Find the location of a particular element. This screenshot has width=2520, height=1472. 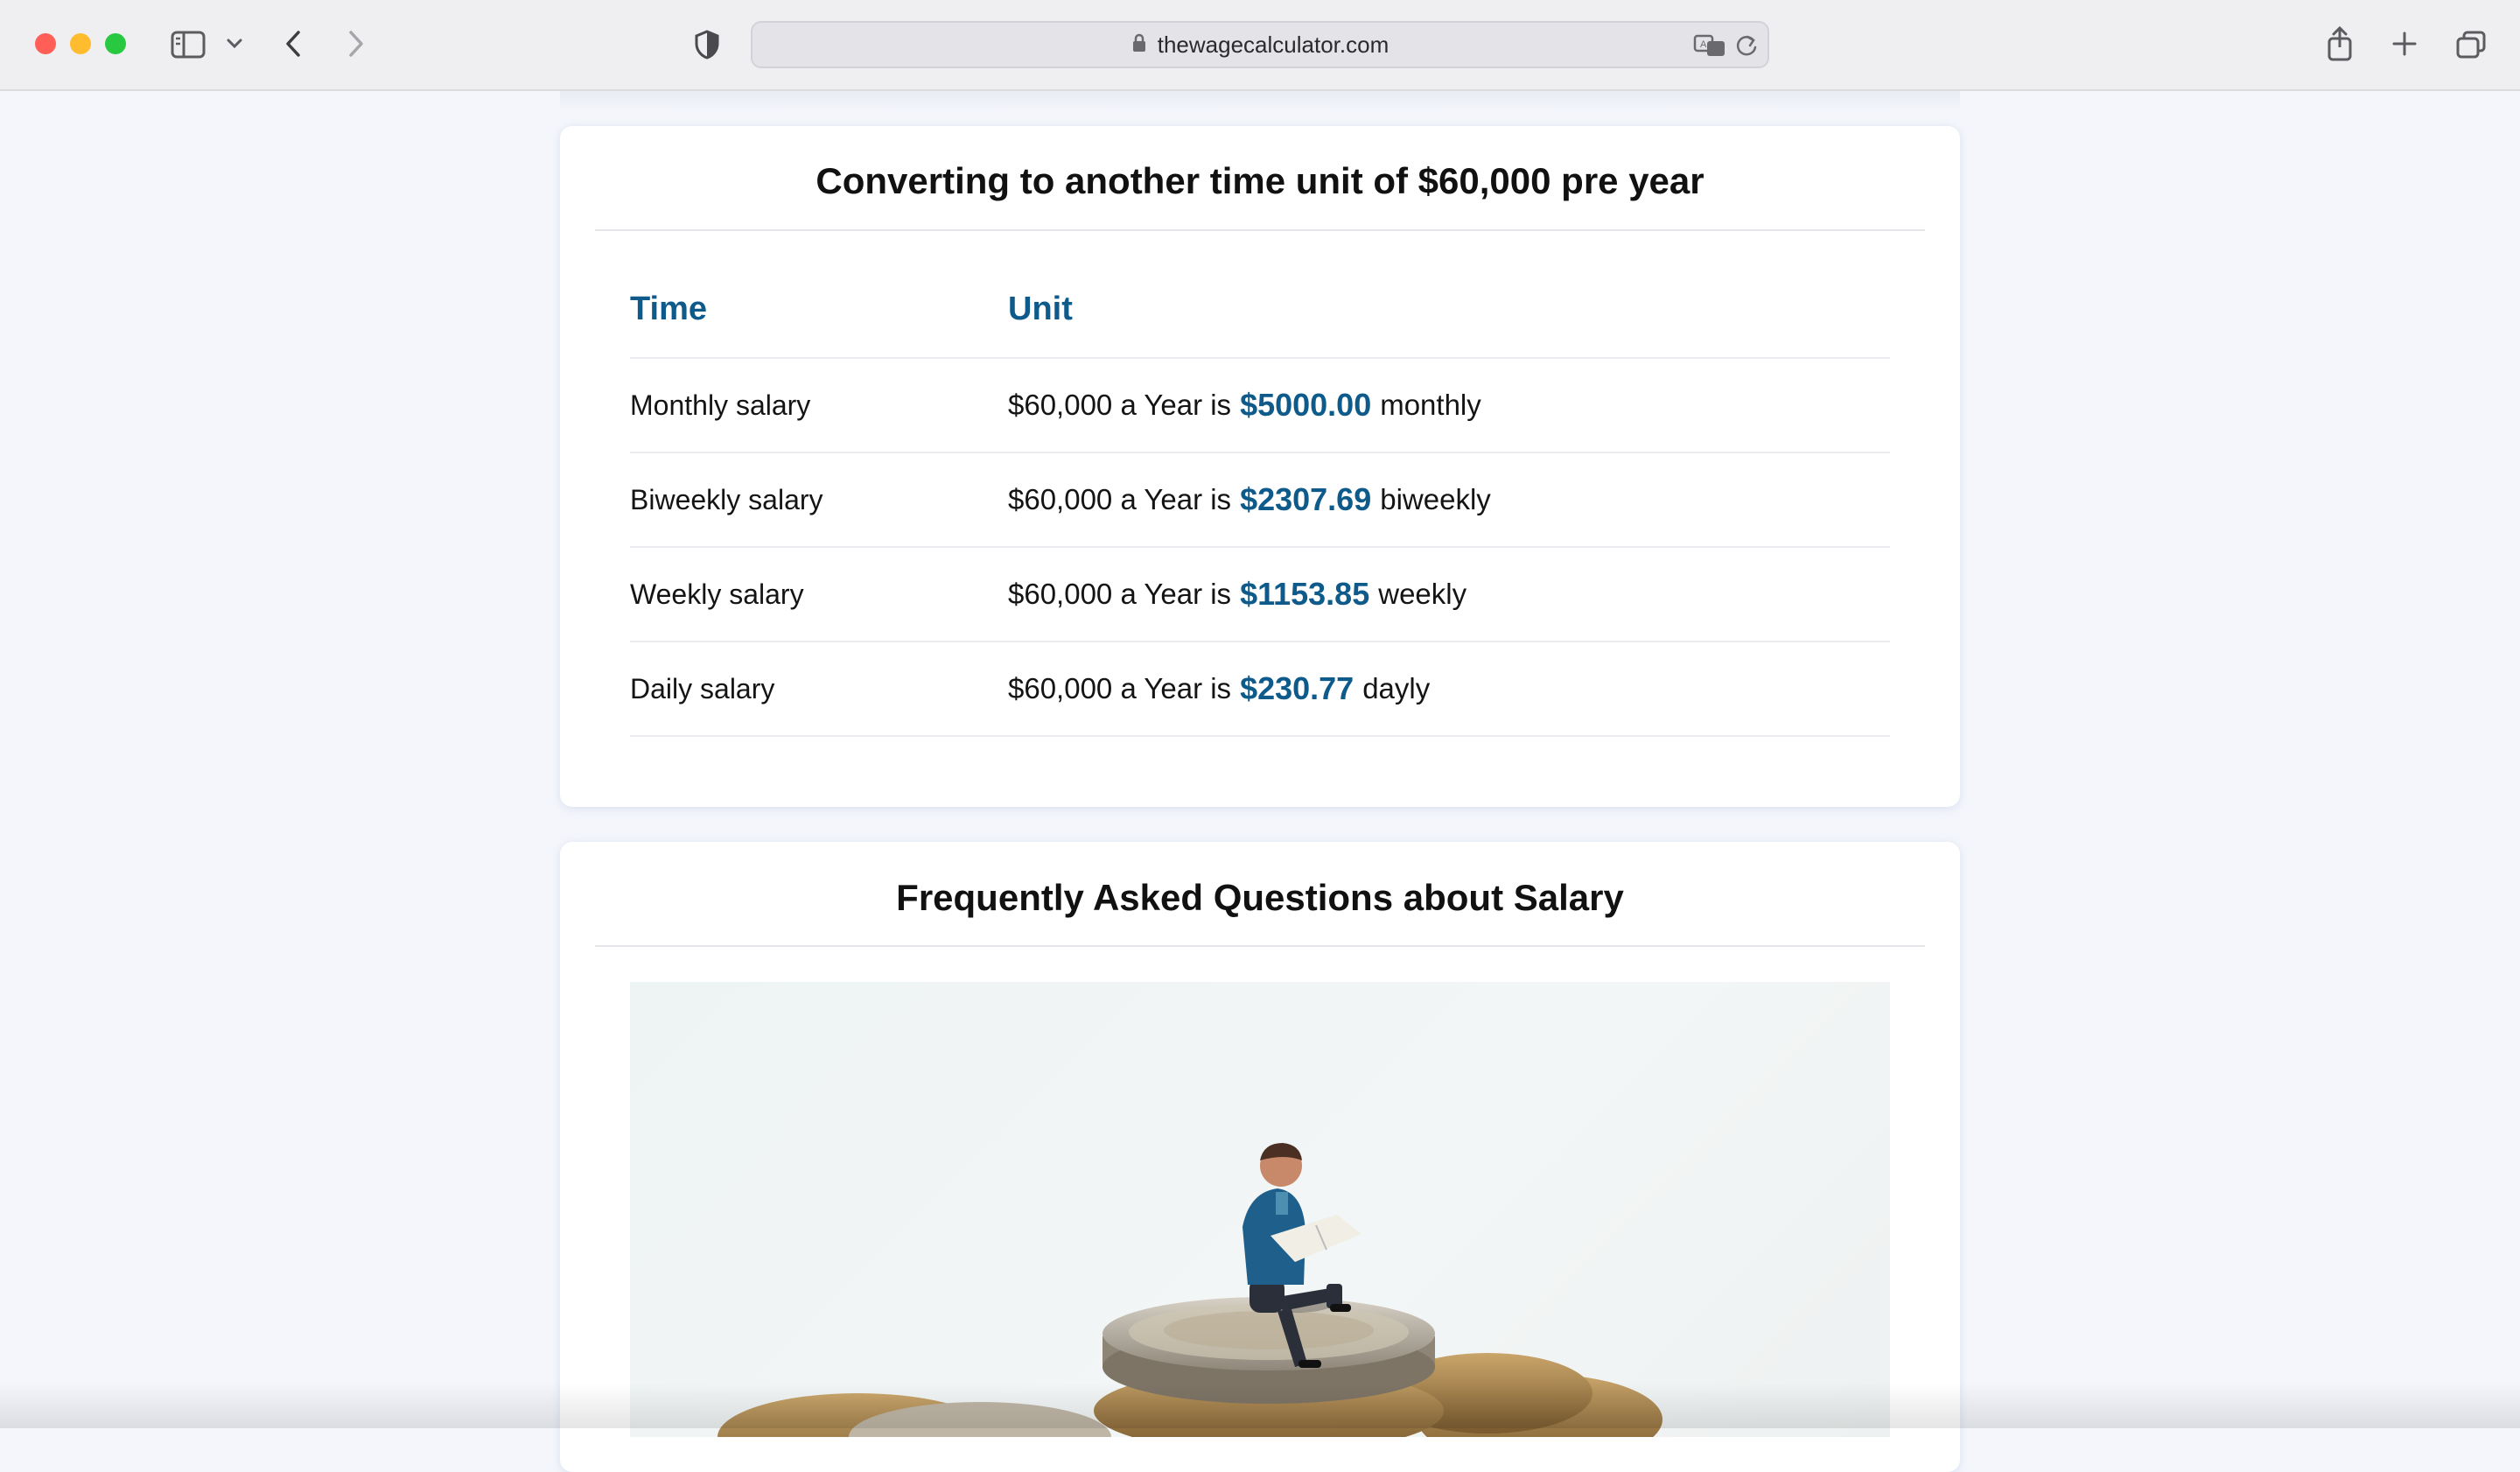

unit-column-header: Unit is located at coordinates (1040, 309).